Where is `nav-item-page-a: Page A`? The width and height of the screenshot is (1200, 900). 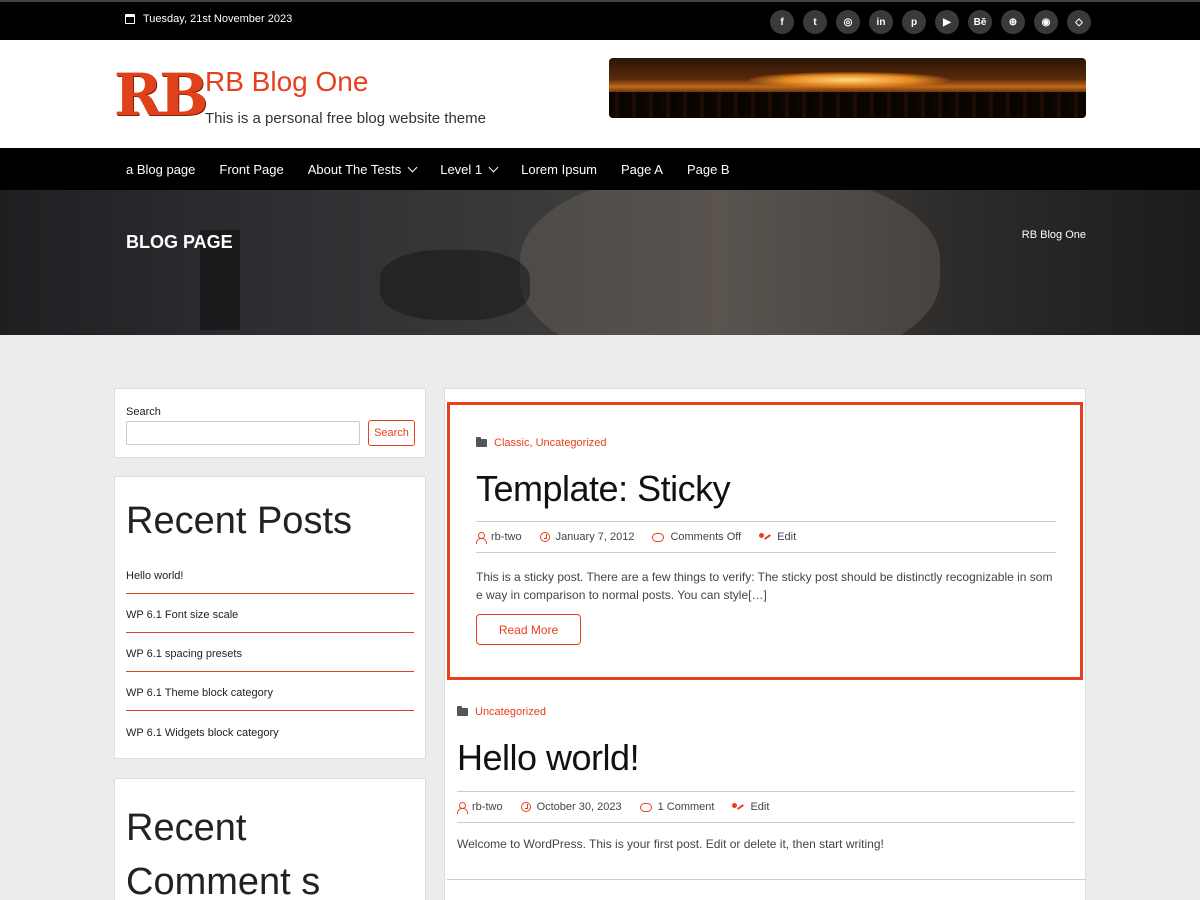 nav-item-page-a: Page A is located at coordinates (642, 169).